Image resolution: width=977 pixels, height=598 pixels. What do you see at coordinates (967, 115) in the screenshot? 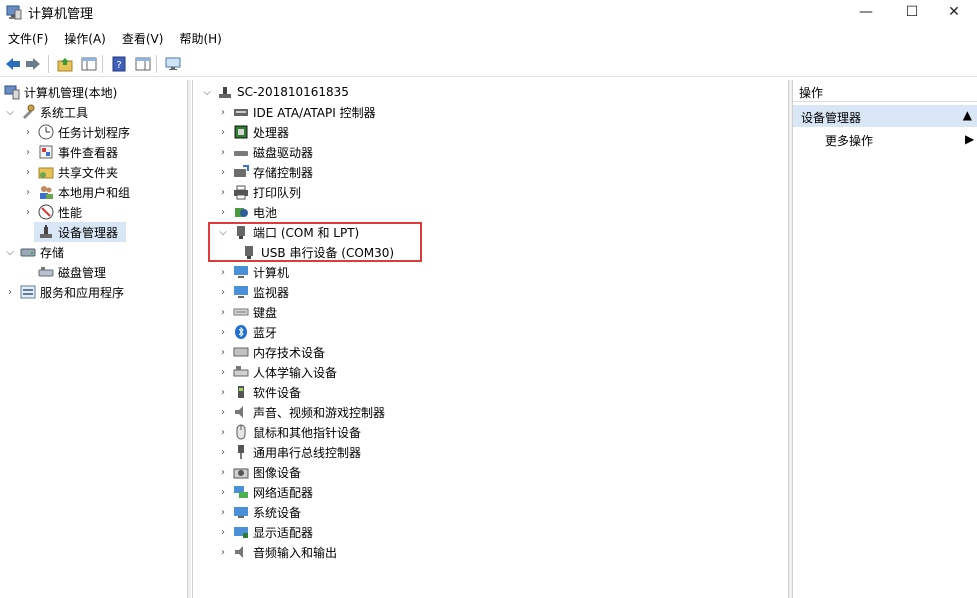
I see `collapse-up-icon: ▲` at bounding box center [967, 115].